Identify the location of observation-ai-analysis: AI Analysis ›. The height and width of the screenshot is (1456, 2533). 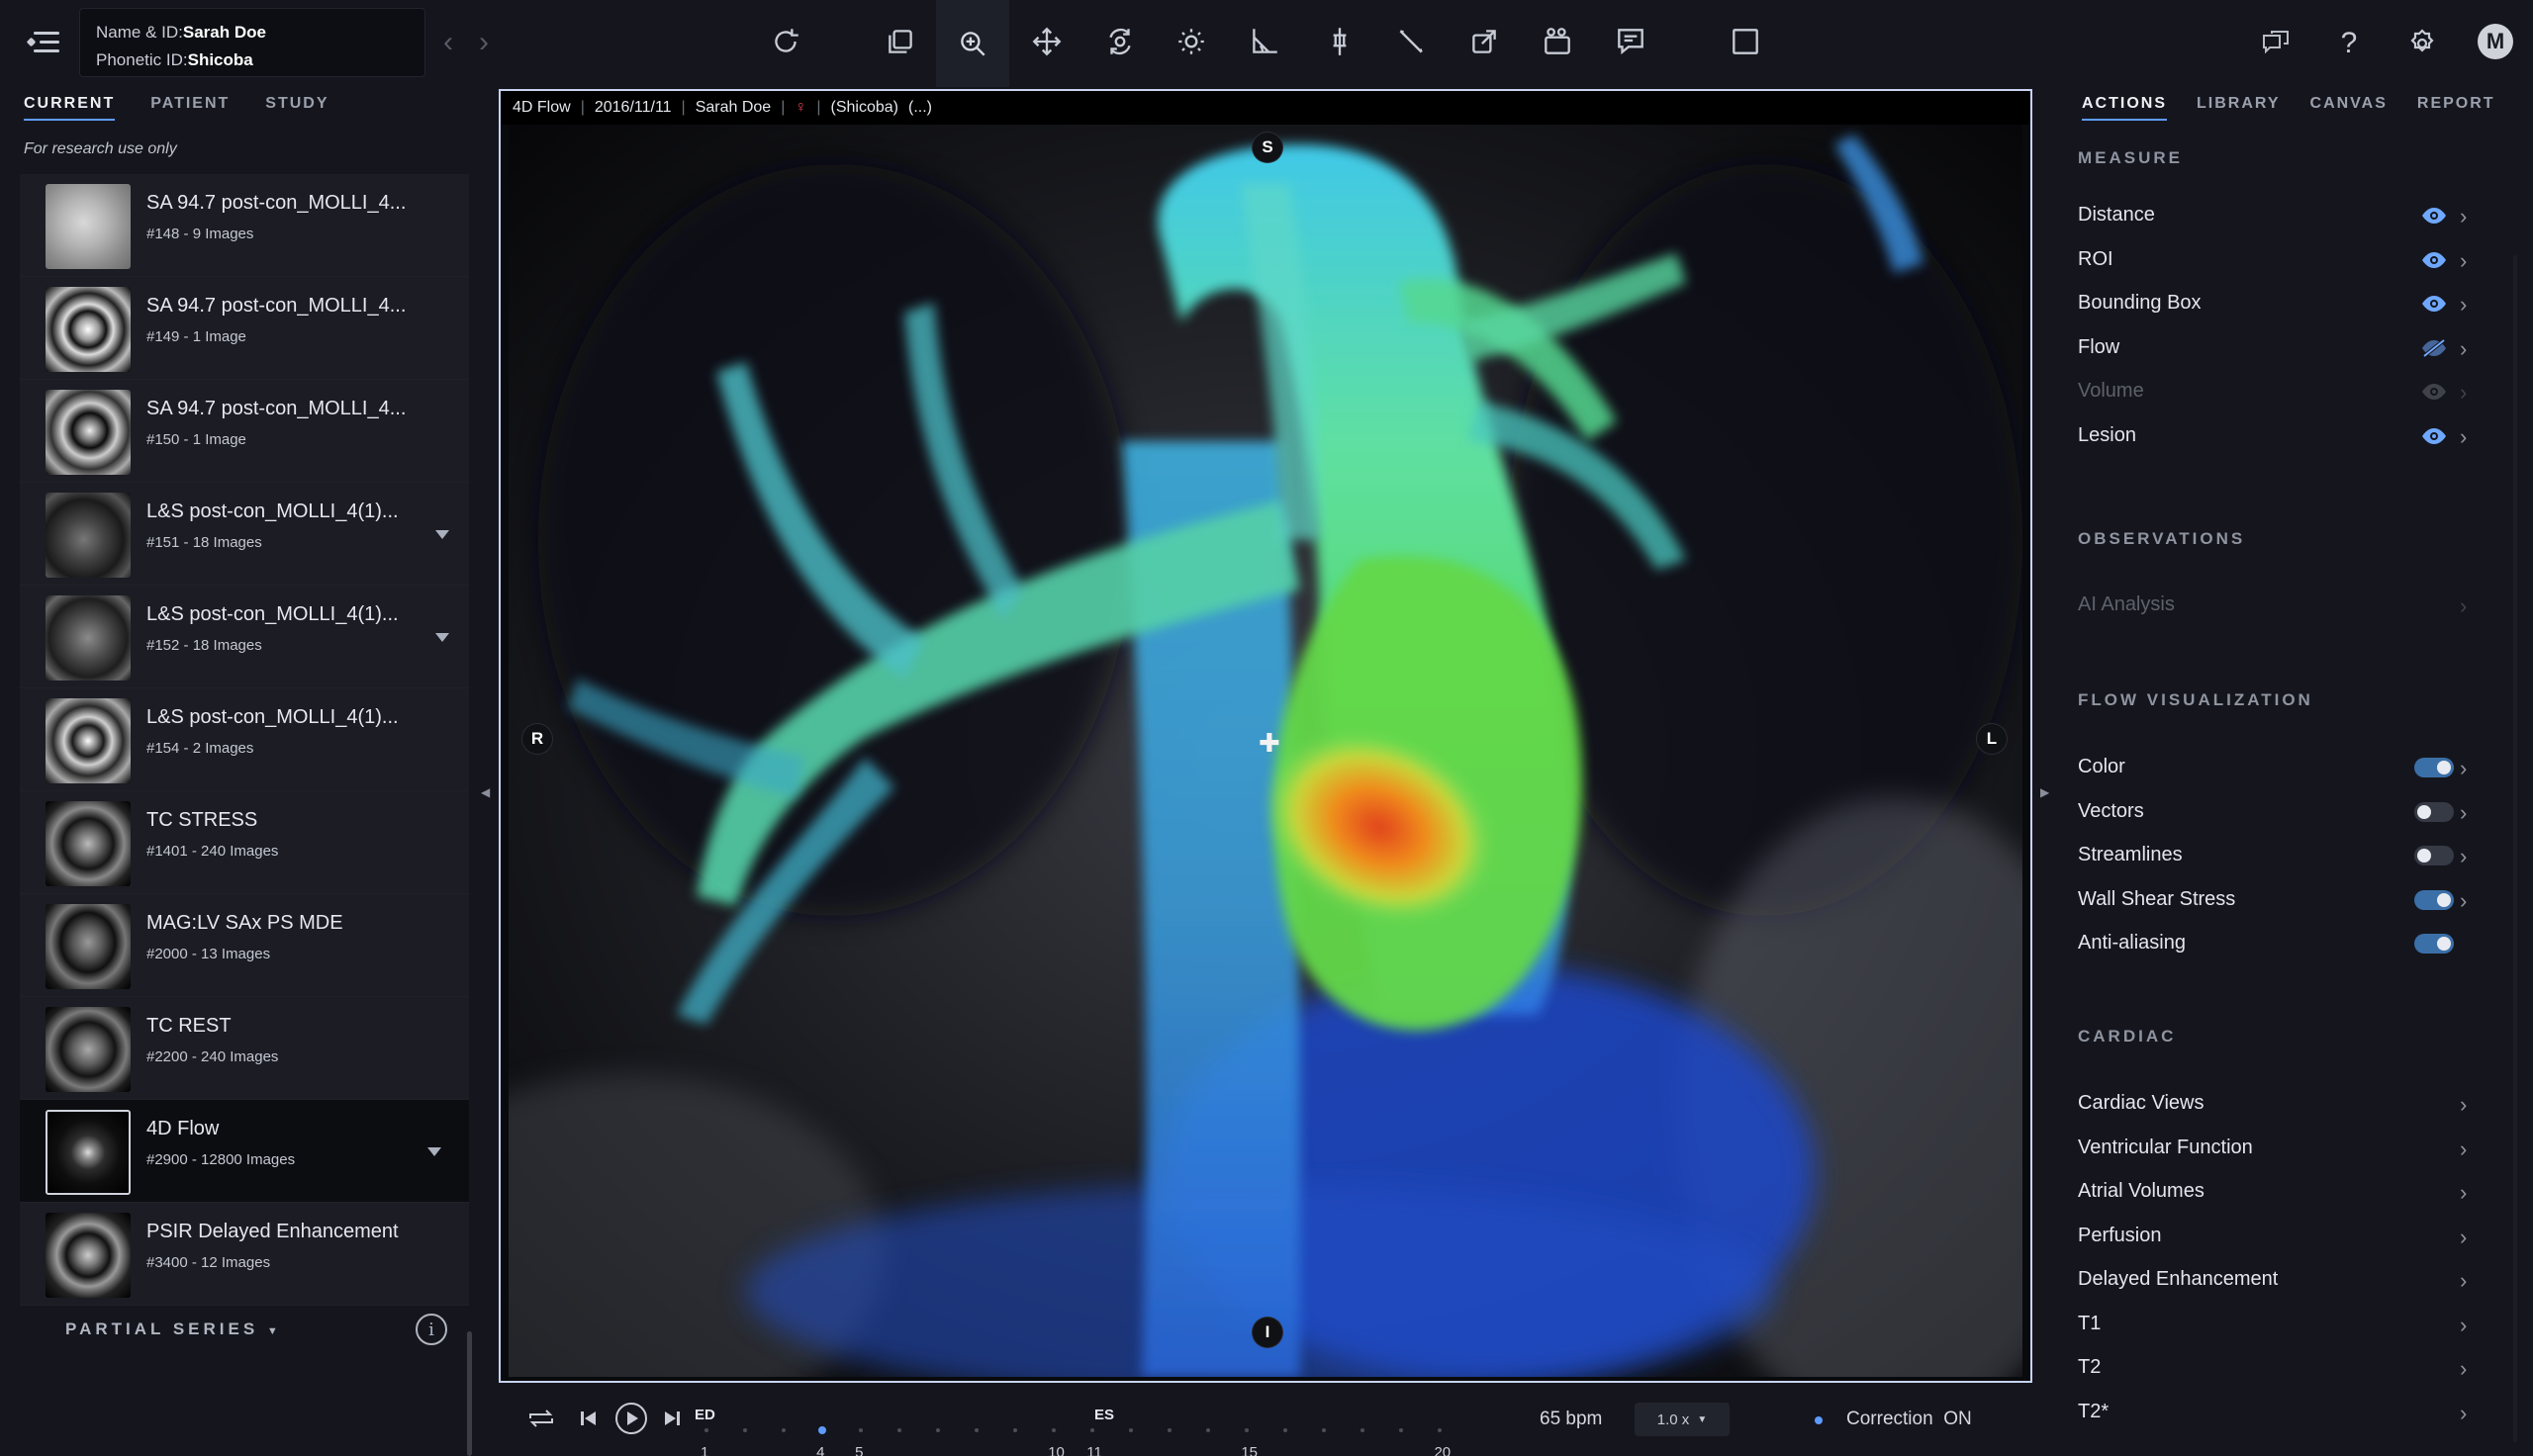
(2272, 605).